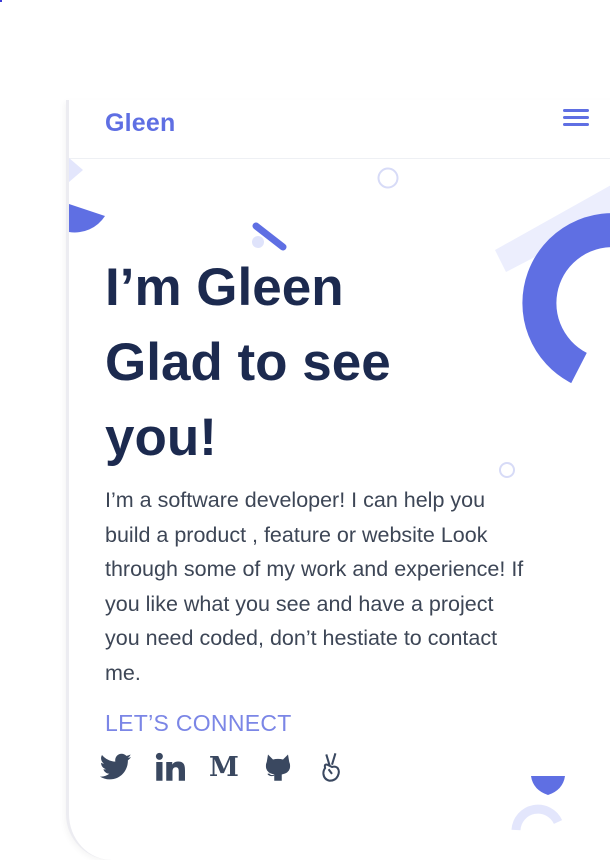 The image size is (610, 860). I want to click on social-links: M, so click(224, 767).